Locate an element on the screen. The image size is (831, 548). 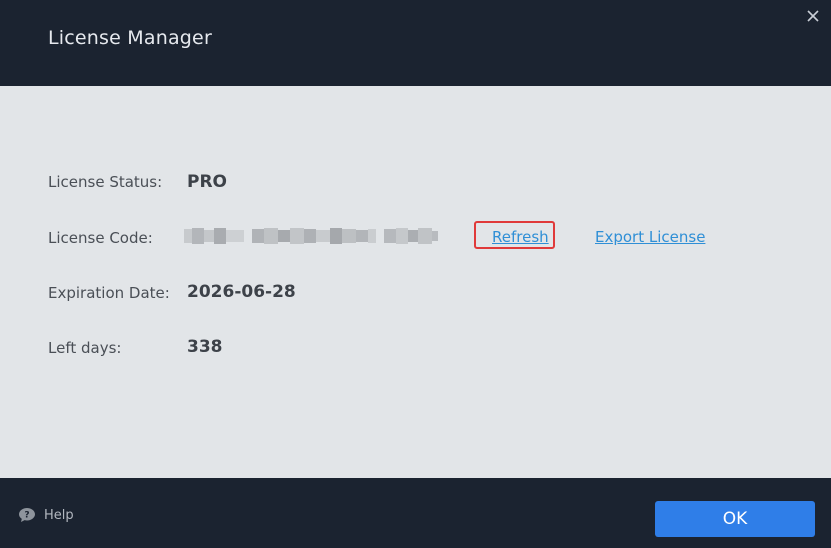
ok-button: OK is located at coordinates (735, 519).